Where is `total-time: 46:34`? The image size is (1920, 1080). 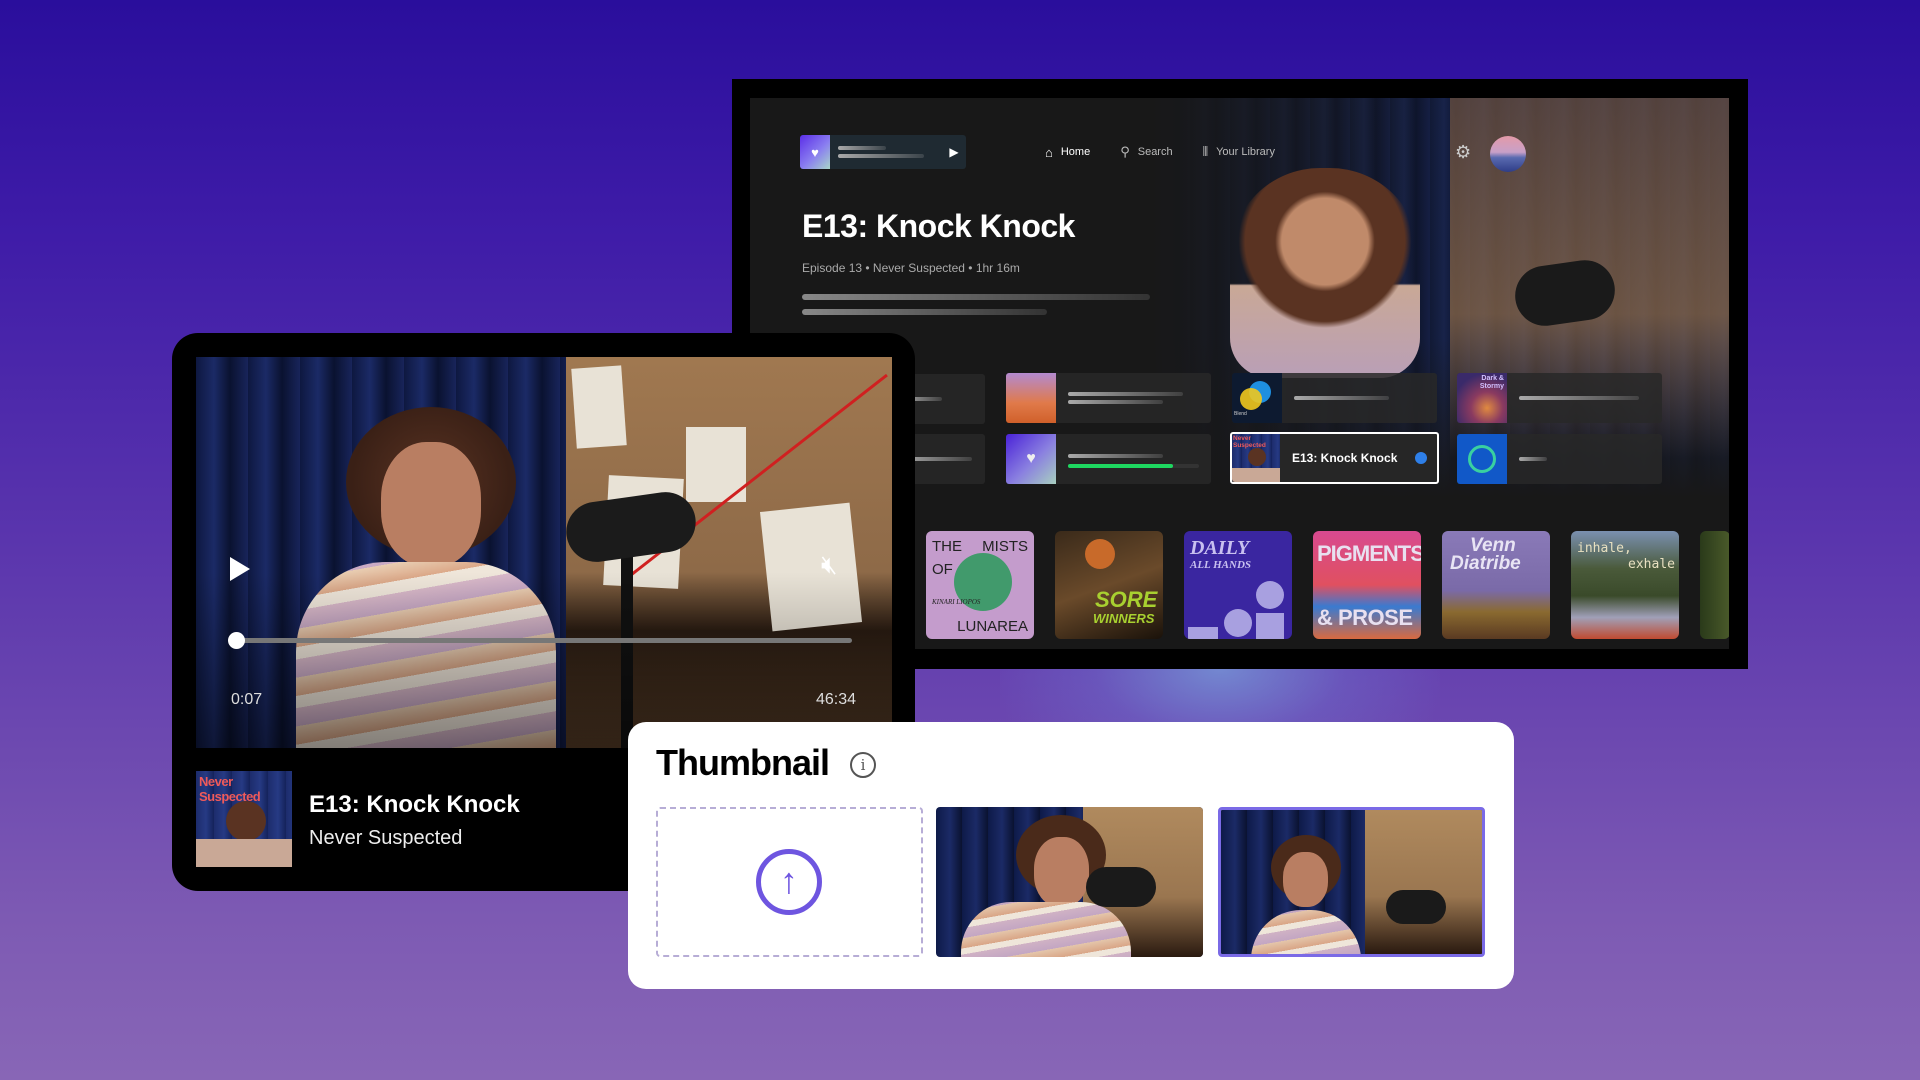 total-time: 46:34 is located at coordinates (835, 699).